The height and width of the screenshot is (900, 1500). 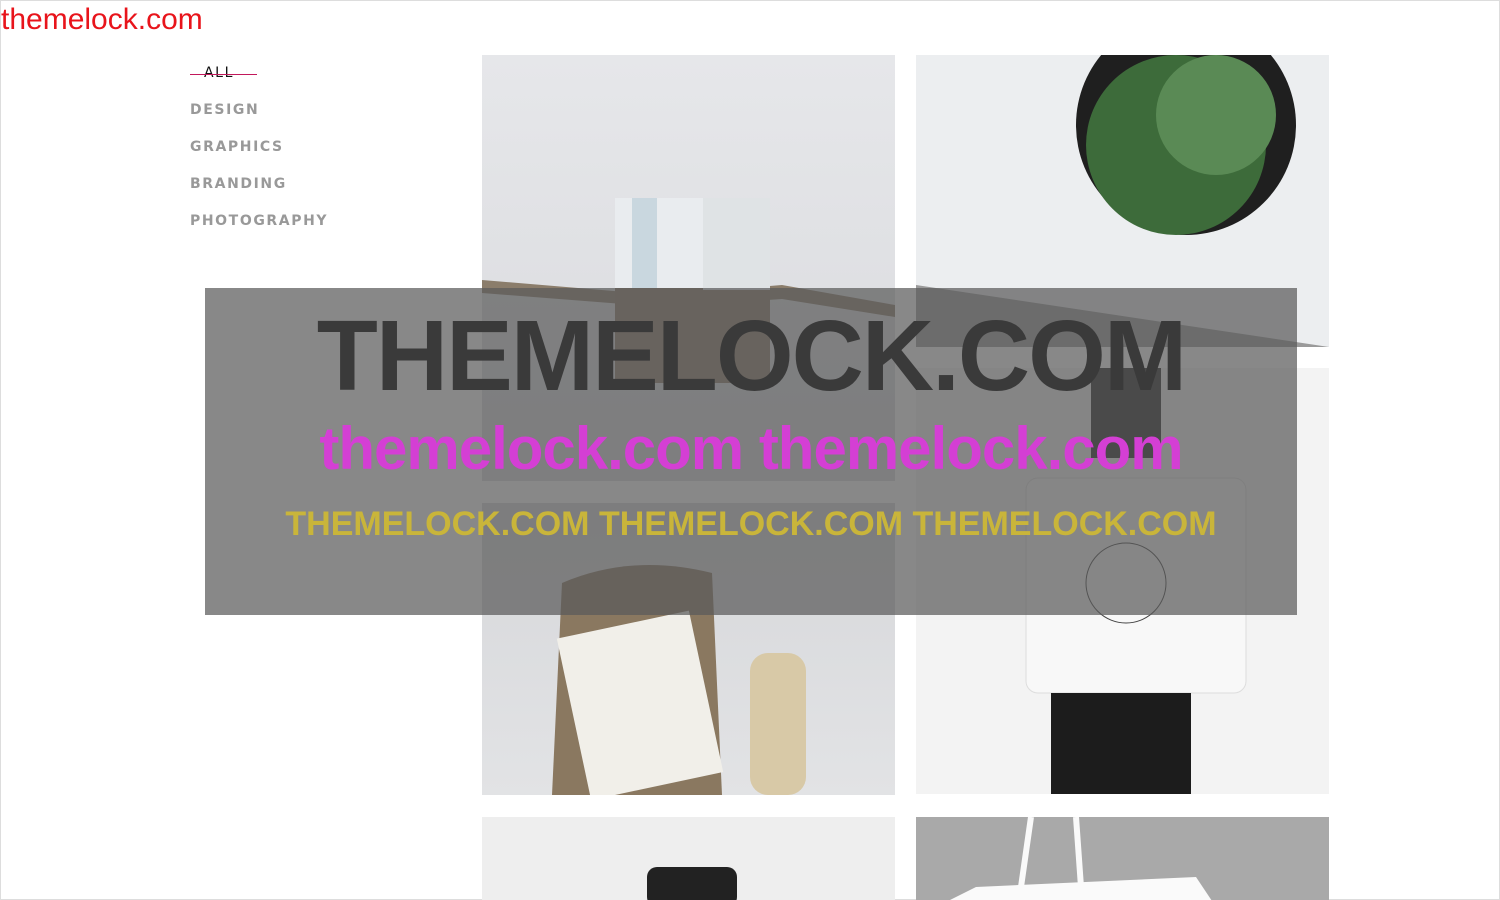 What do you see at coordinates (751, 356) in the screenshot?
I see `watermark-line-1: THEMELOCK.COM` at bounding box center [751, 356].